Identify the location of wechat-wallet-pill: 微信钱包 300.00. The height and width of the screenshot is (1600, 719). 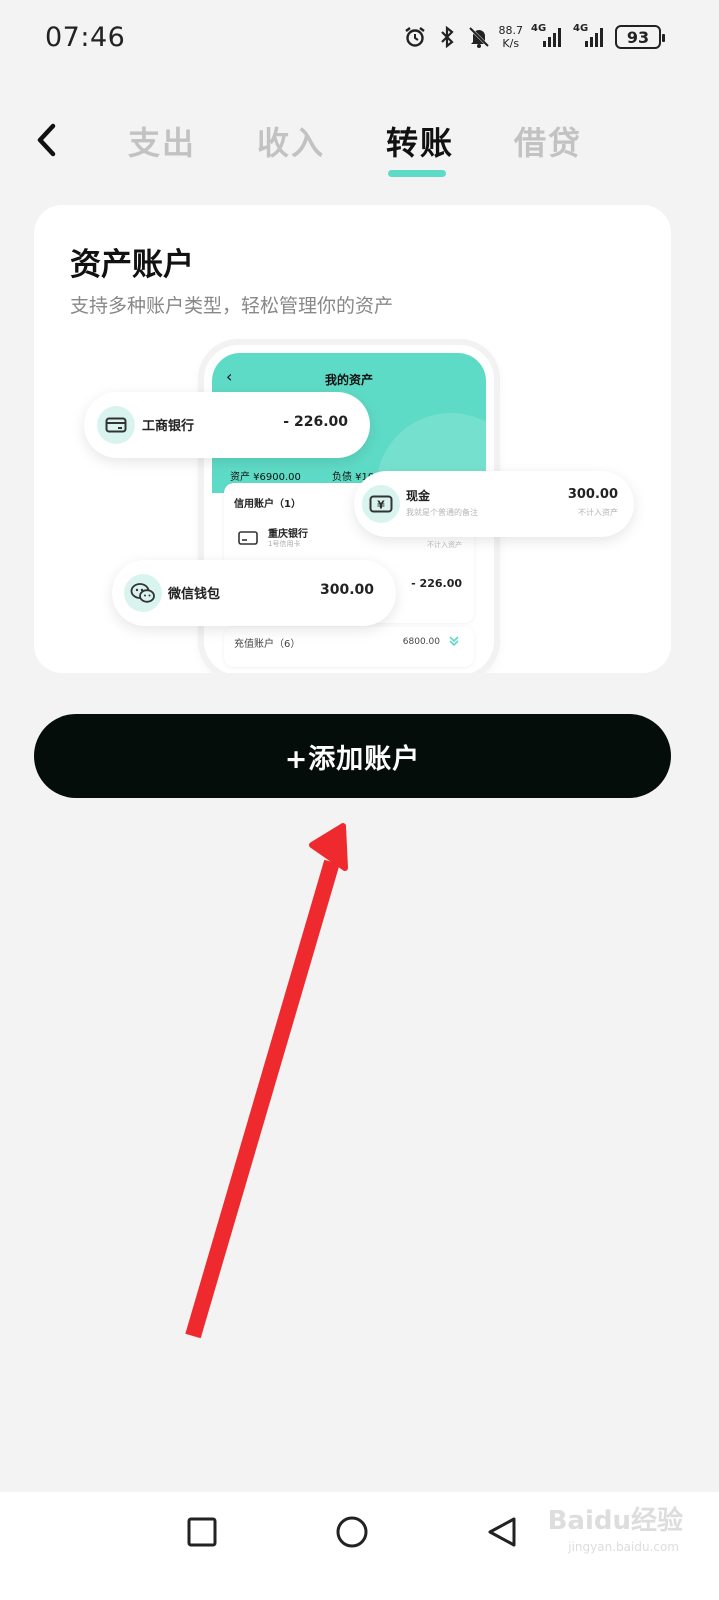
(254, 593).